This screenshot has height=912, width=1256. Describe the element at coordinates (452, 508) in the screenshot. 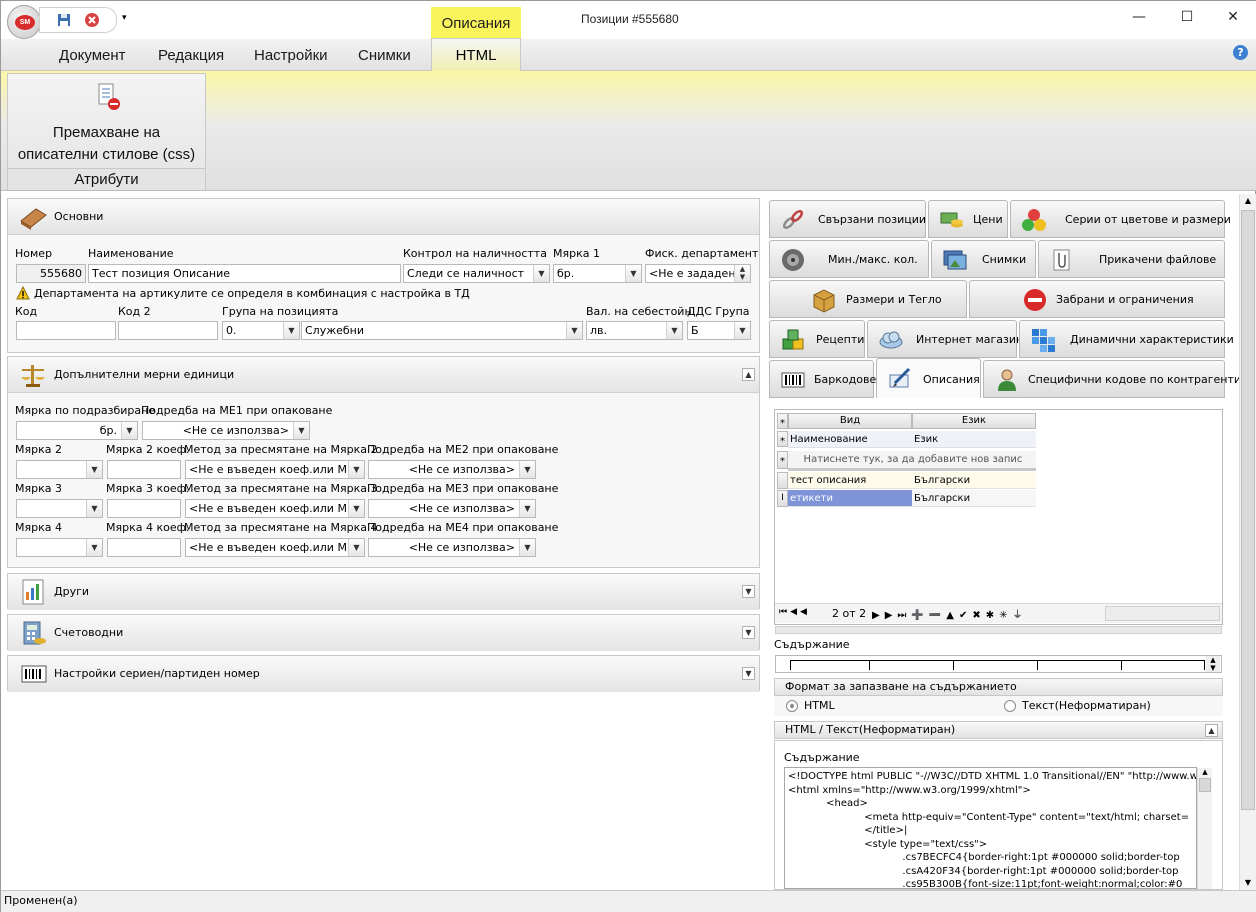

I see `unit3-order-select: <Не се използва> ▼` at that location.